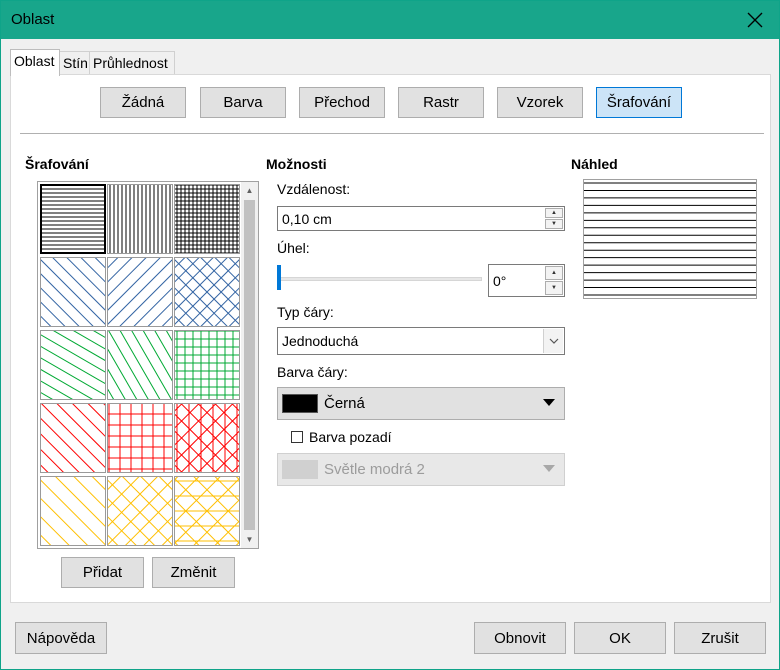 This screenshot has width=780, height=670. I want to click on line-color-dropdown: Černá, so click(421, 403).